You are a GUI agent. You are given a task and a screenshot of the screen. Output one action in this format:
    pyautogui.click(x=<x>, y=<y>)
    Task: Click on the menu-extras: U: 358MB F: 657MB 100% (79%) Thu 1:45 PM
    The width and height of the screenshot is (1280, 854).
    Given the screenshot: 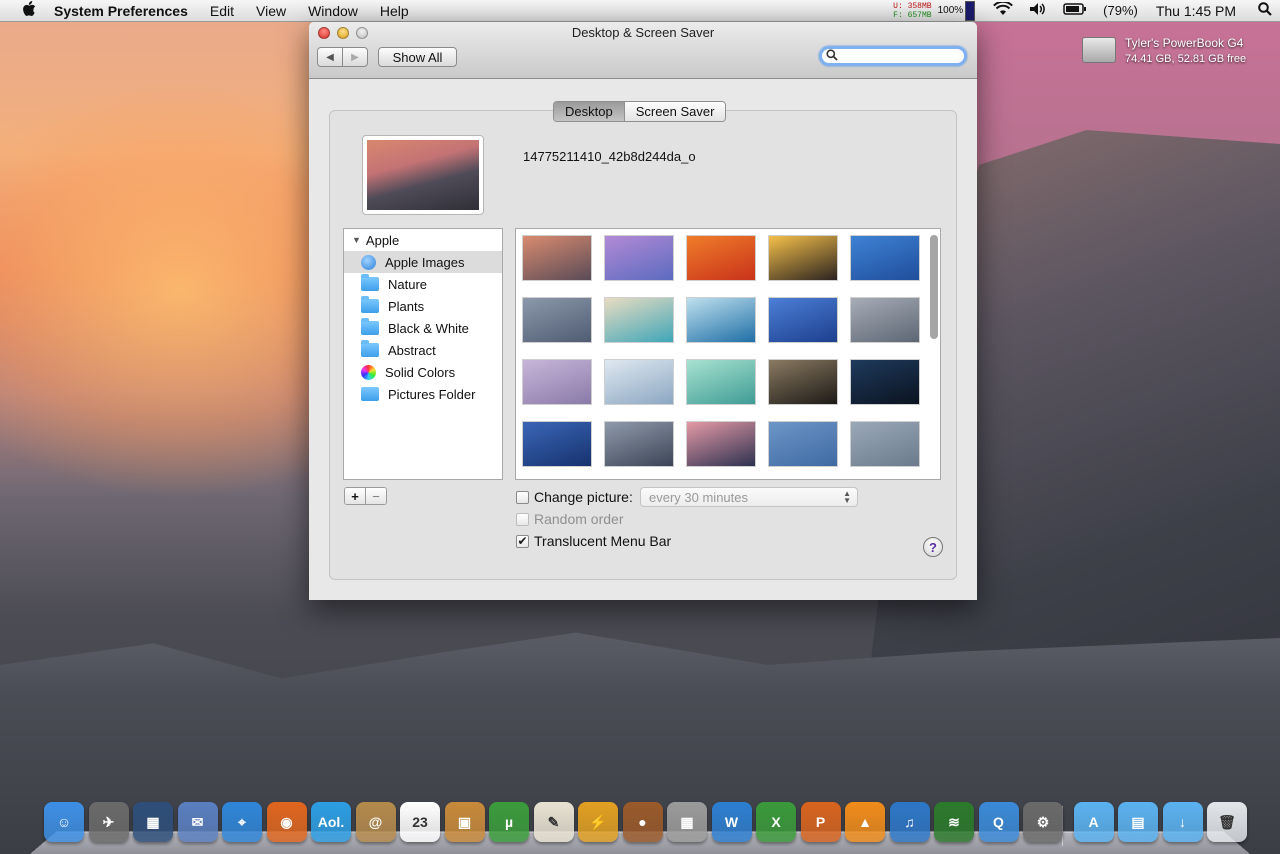 What is the action you would take?
    pyautogui.click(x=1086, y=11)
    